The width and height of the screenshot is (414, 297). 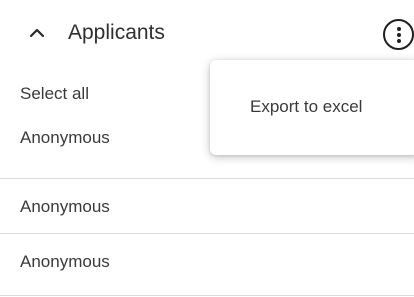 What do you see at coordinates (54, 94) in the screenshot?
I see `select-all-link: Select all` at bounding box center [54, 94].